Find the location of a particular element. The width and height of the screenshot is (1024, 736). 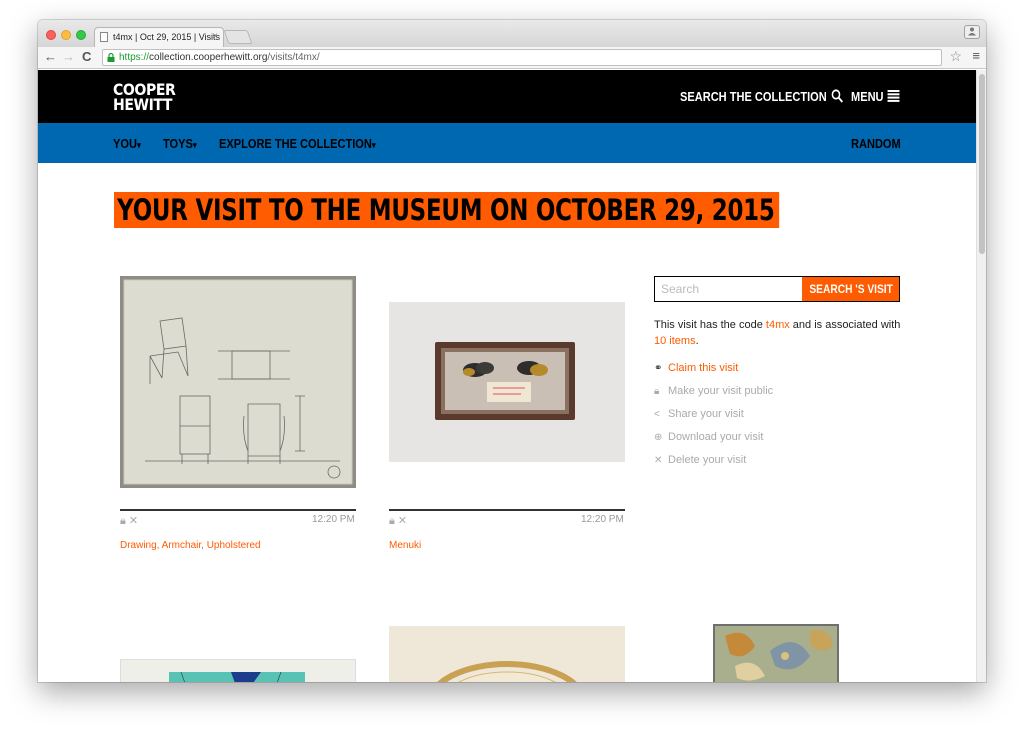

delete-icon: ✕ is located at coordinates (658, 460).